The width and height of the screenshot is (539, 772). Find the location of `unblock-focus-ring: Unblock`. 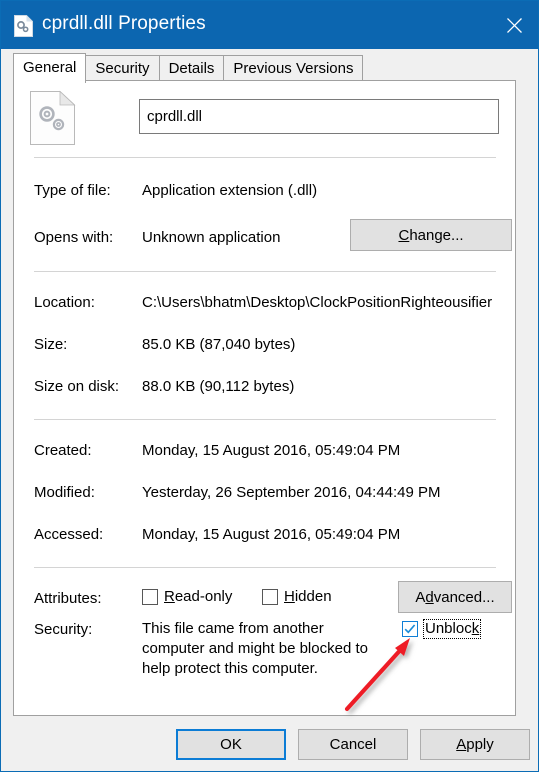

unblock-focus-ring: Unblock is located at coordinates (452, 629).